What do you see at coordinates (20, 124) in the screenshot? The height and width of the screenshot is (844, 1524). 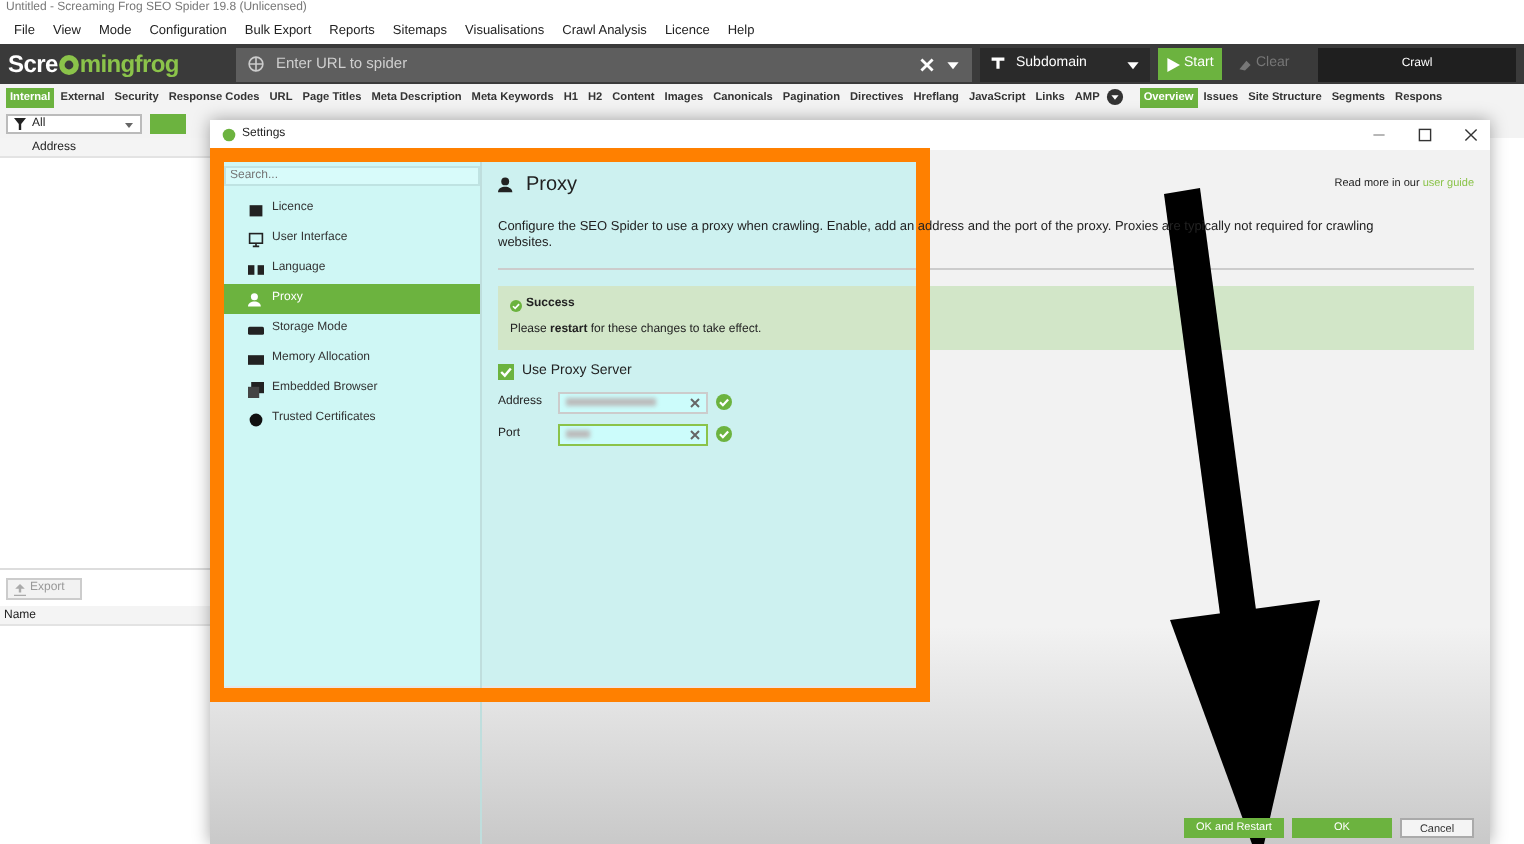 I see `filter-icon` at bounding box center [20, 124].